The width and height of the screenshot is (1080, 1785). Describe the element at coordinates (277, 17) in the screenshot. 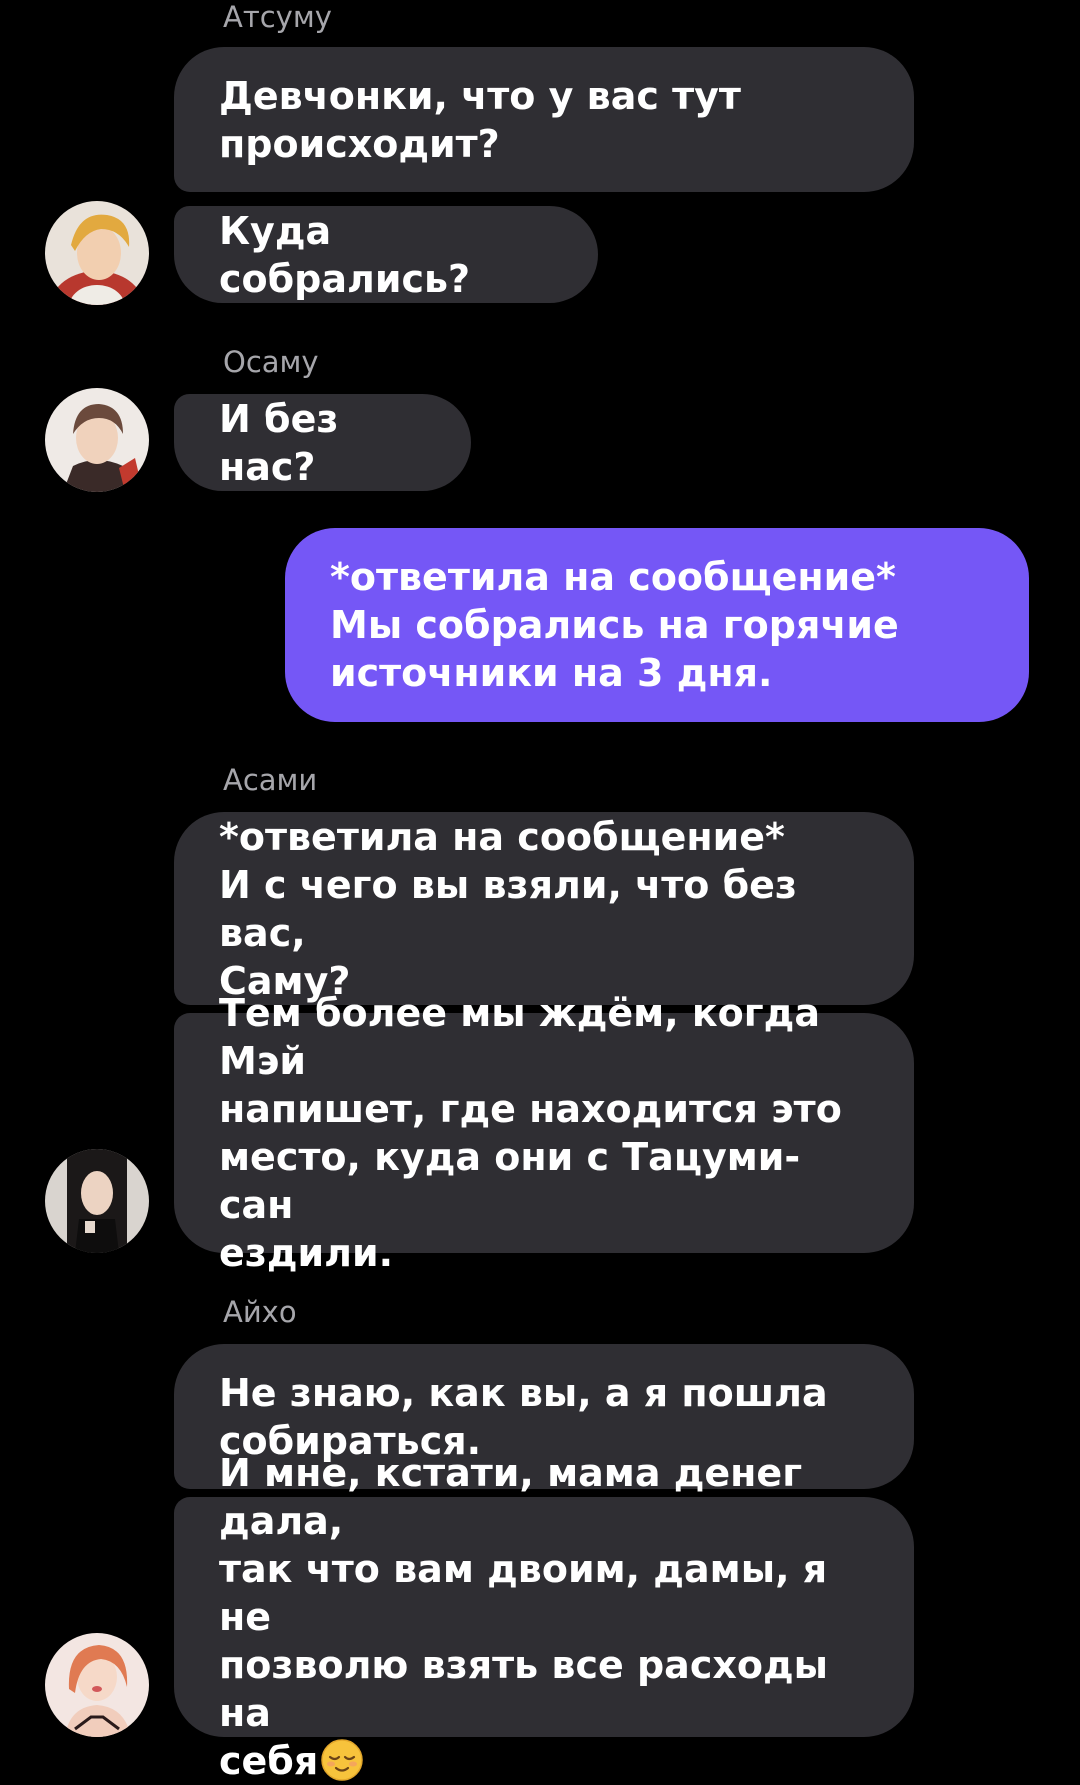

I see `sender-name-atsumu: Атсуму` at that location.